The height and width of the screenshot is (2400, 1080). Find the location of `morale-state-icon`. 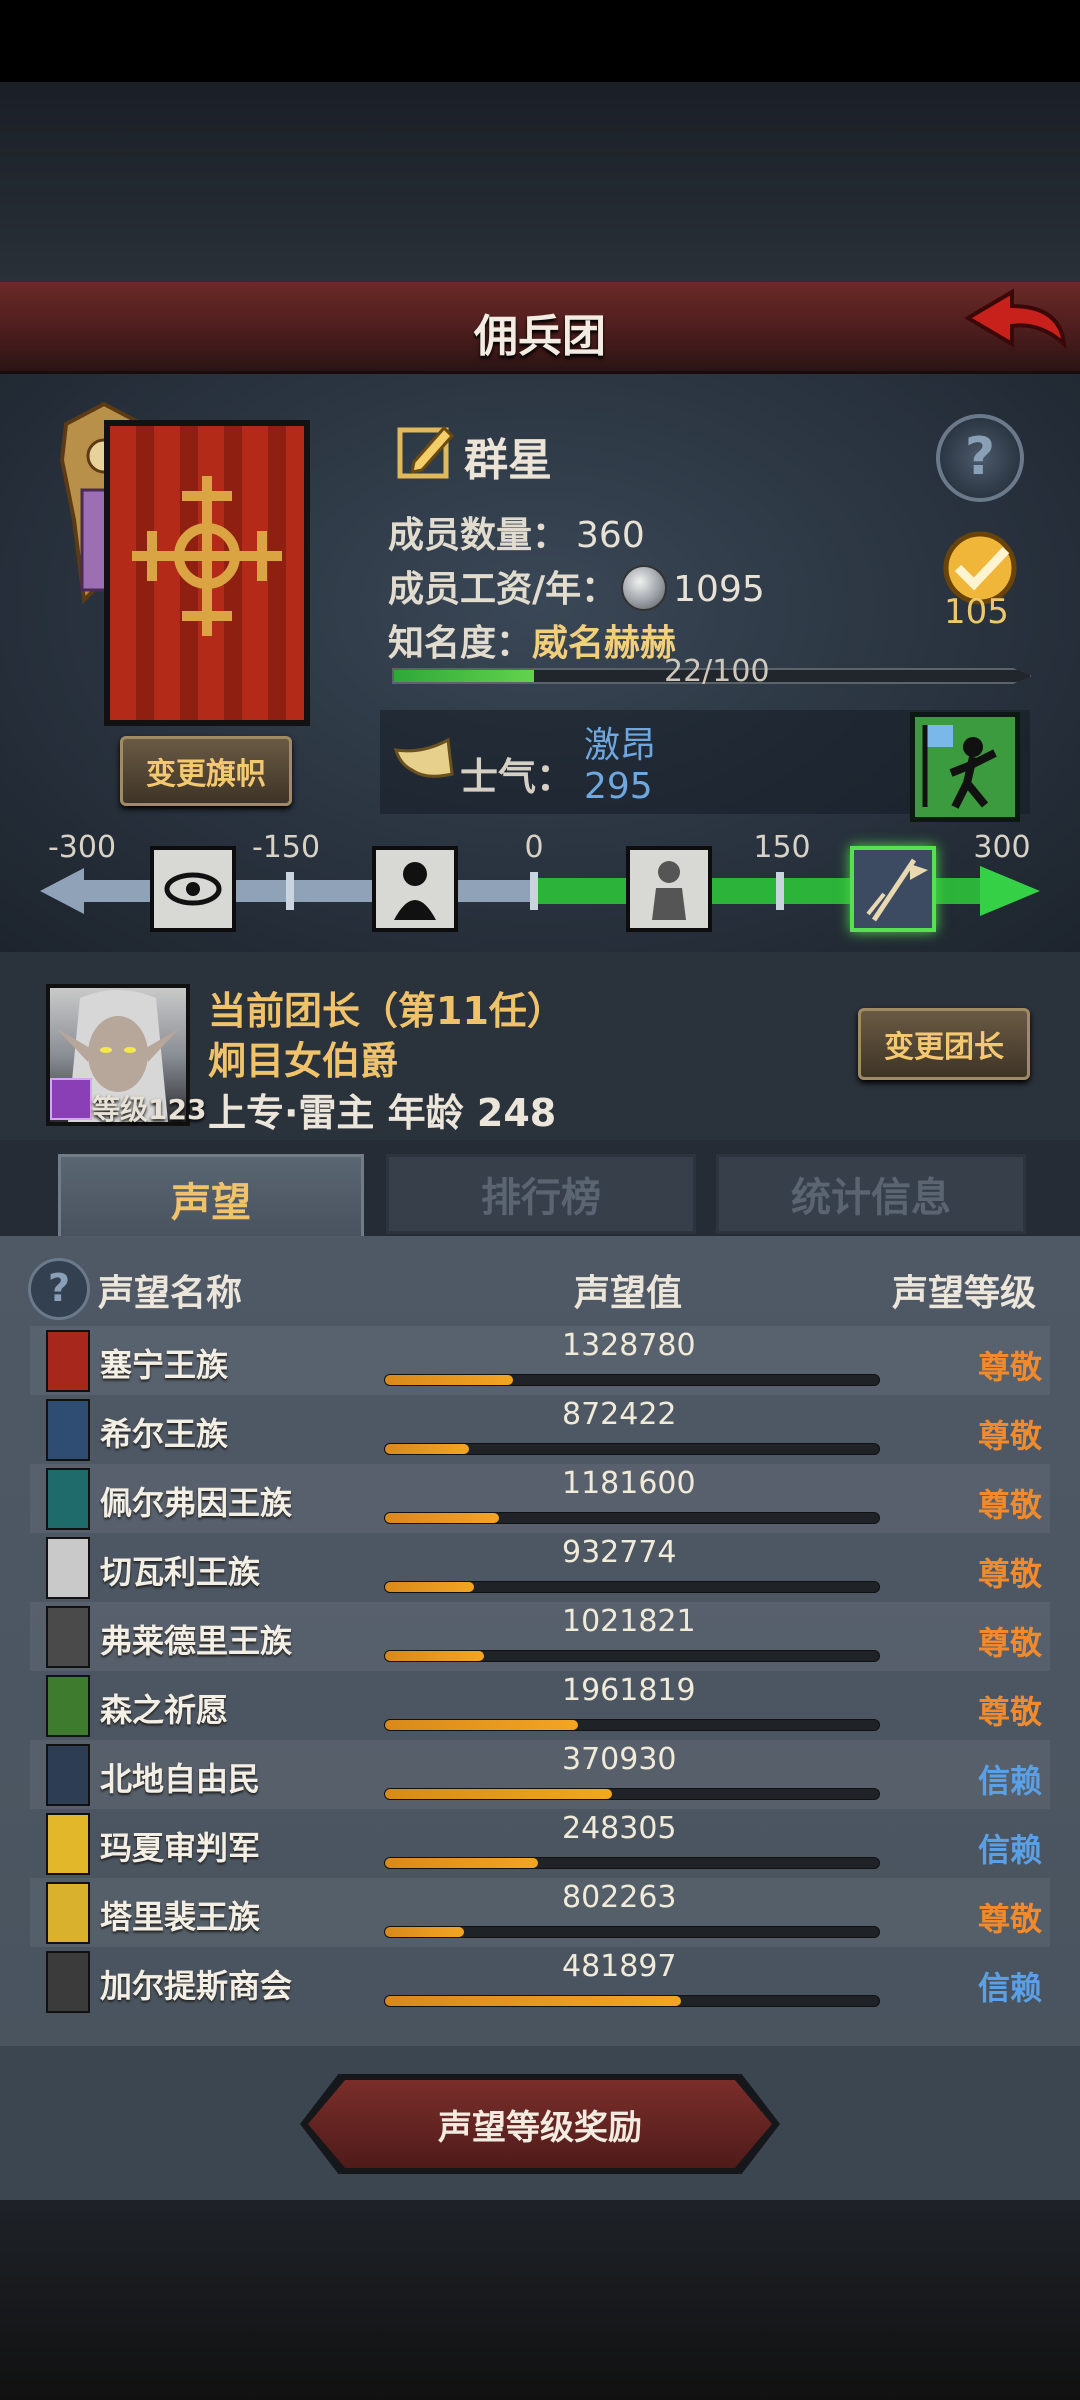

morale-state-icon is located at coordinates (965, 767).